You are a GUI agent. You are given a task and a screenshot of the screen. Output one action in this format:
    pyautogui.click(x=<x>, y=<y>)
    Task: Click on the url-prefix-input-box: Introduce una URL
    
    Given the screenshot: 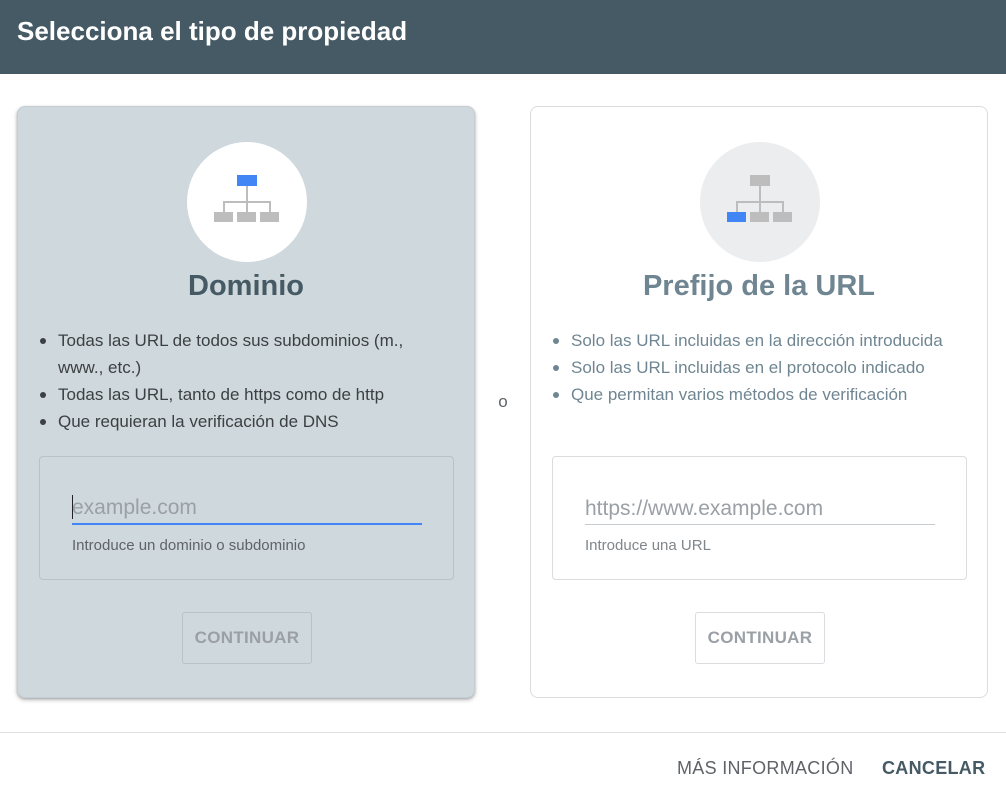 What is the action you would take?
    pyautogui.click(x=759, y=518)
    